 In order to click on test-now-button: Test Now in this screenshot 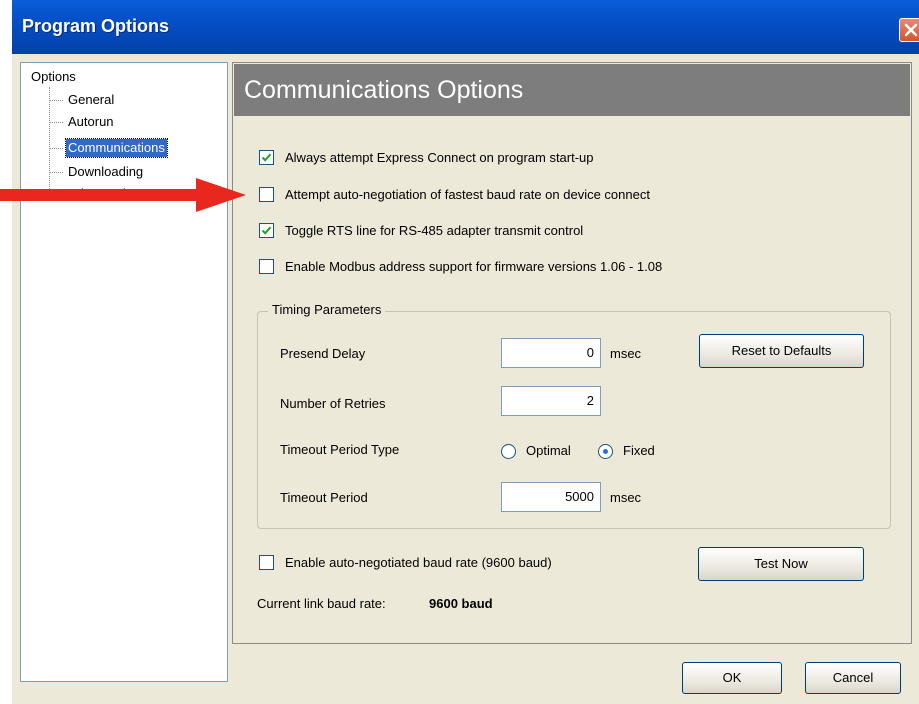, I will do `click(781, 564)`.